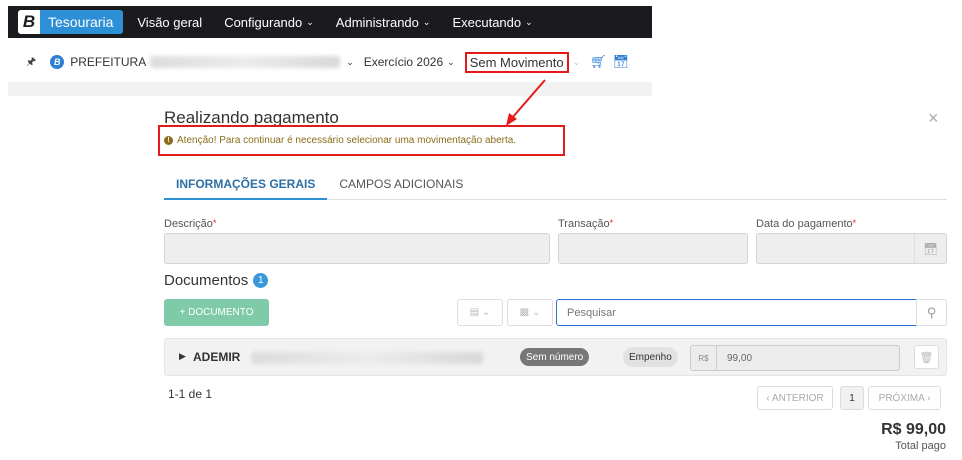  What do you see at coordinates (933, 118) in the screenshot?
I see `close-icon: ×` at bounding box center [933, 118].